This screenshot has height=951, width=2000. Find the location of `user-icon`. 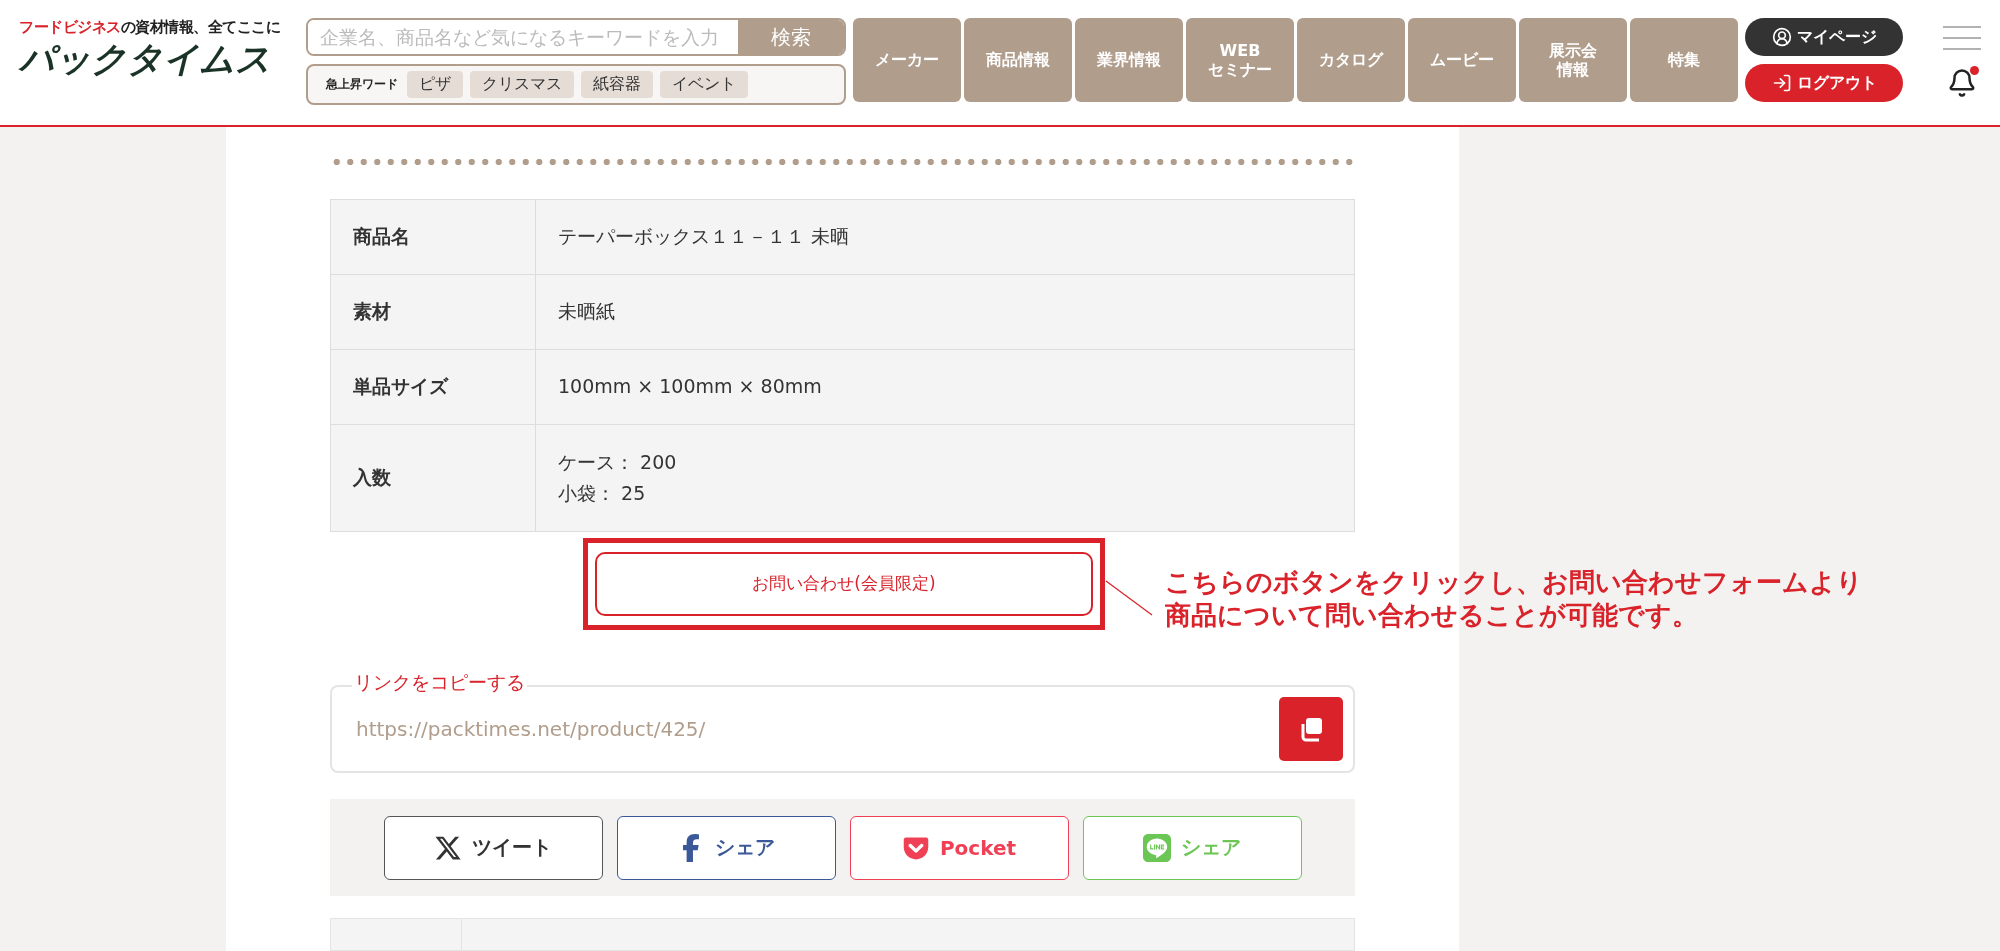

user-icon is located at coordinates (1781, 37).